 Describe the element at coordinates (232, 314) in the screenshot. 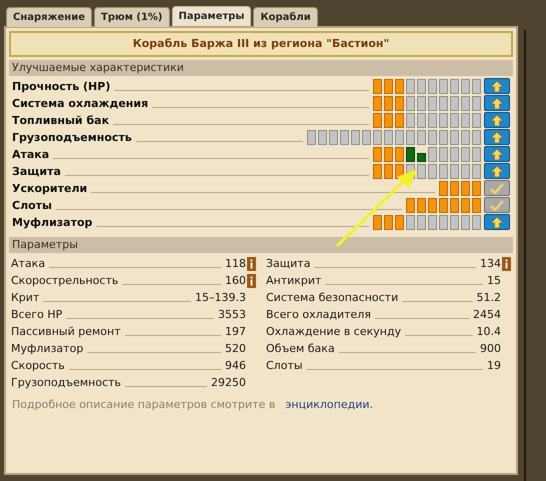

I see `param-value: 3553` at that location.